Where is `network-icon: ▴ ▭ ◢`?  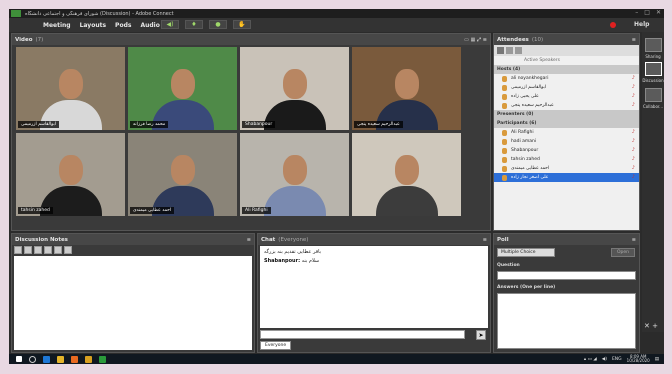
network-icon: ▴ ▭ ◢ is located at coordinates (590, 359).